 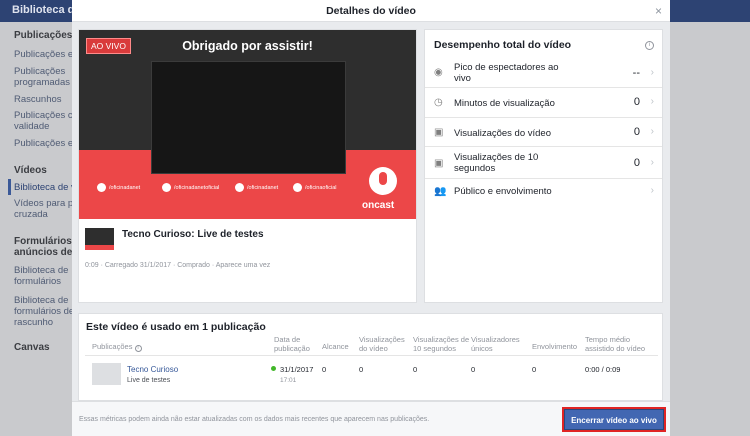 I want to click on video-screen, so click(x=248, y=117).